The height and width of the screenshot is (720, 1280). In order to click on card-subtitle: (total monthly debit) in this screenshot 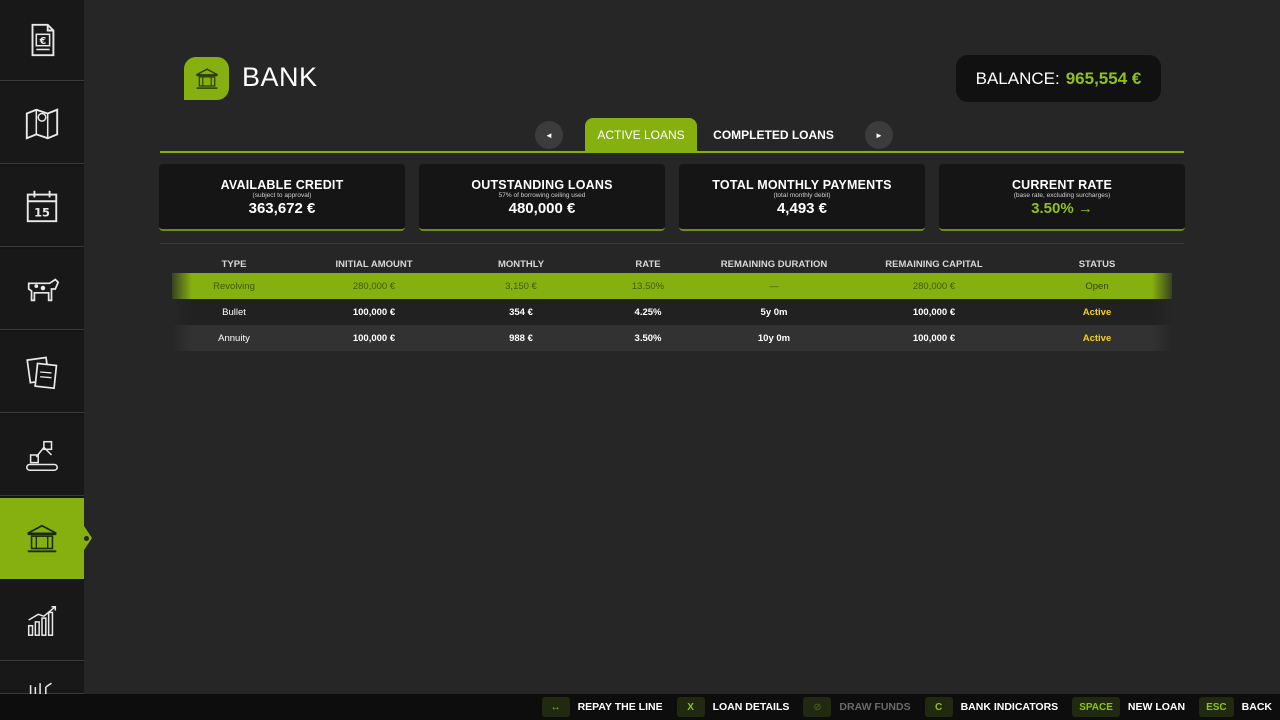, I will do `click(802, 195)`.